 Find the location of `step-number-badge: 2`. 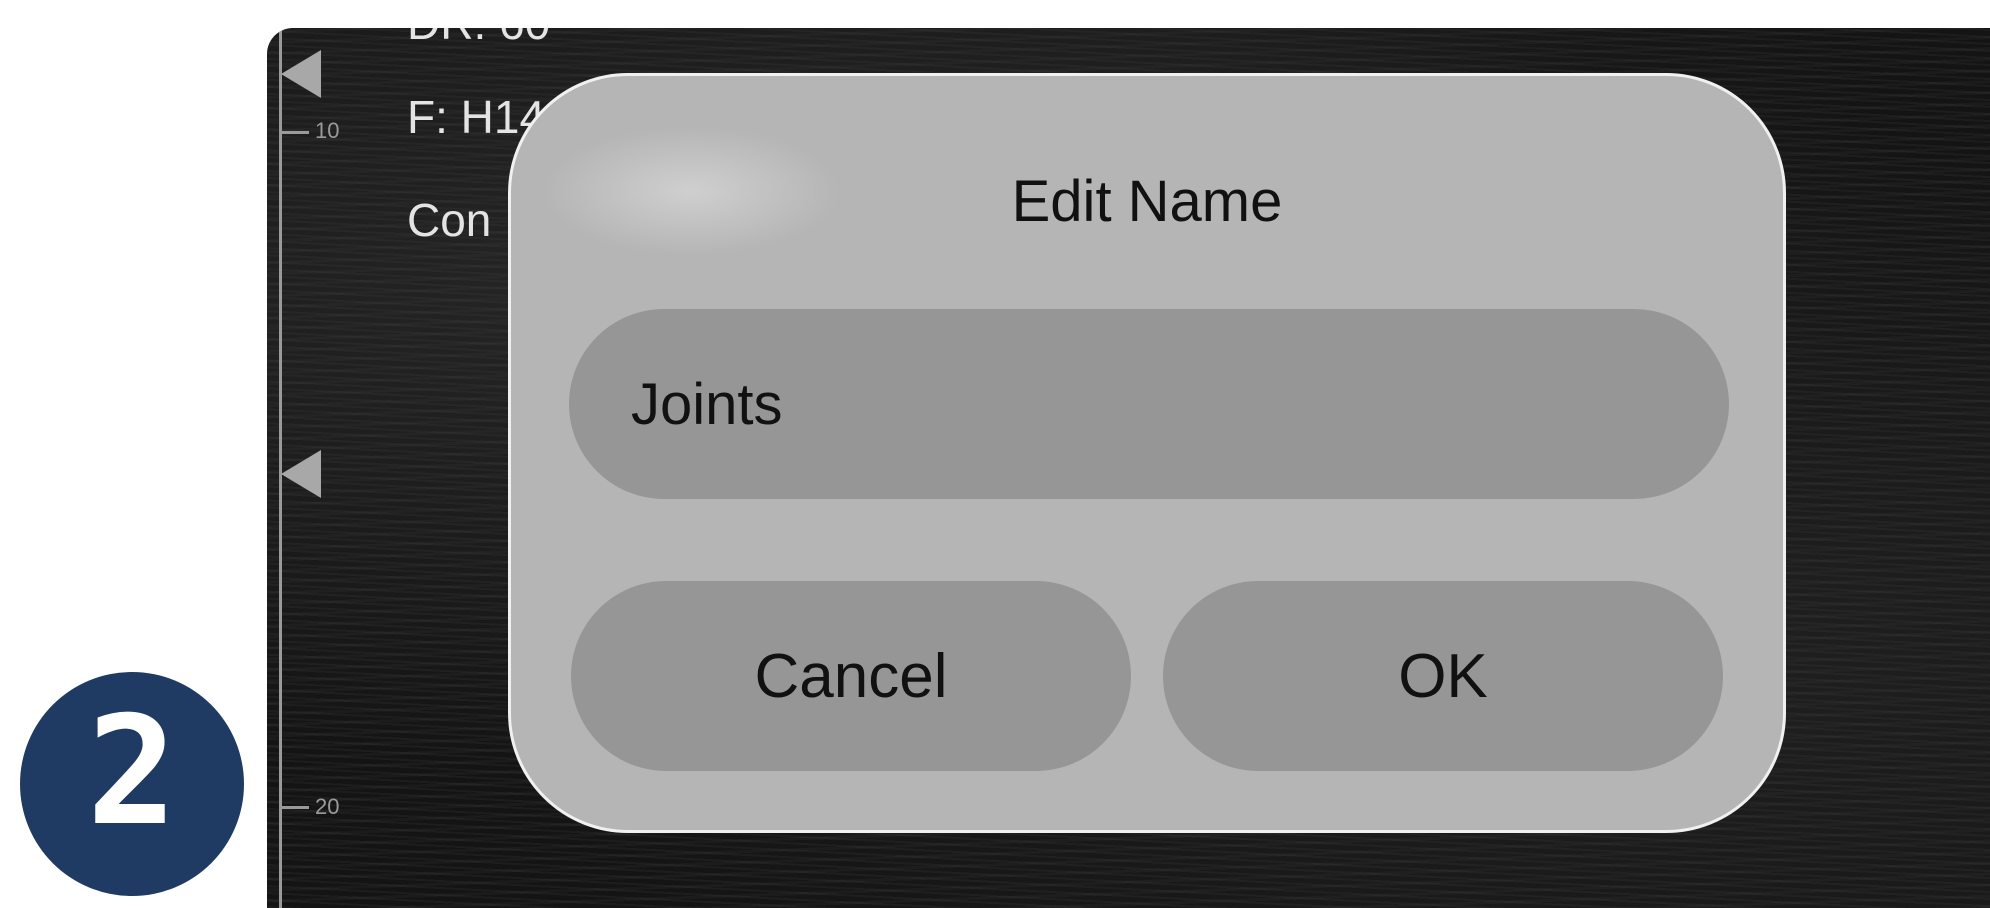

step-number-badge: 2 is located at coordinates (132, 784).